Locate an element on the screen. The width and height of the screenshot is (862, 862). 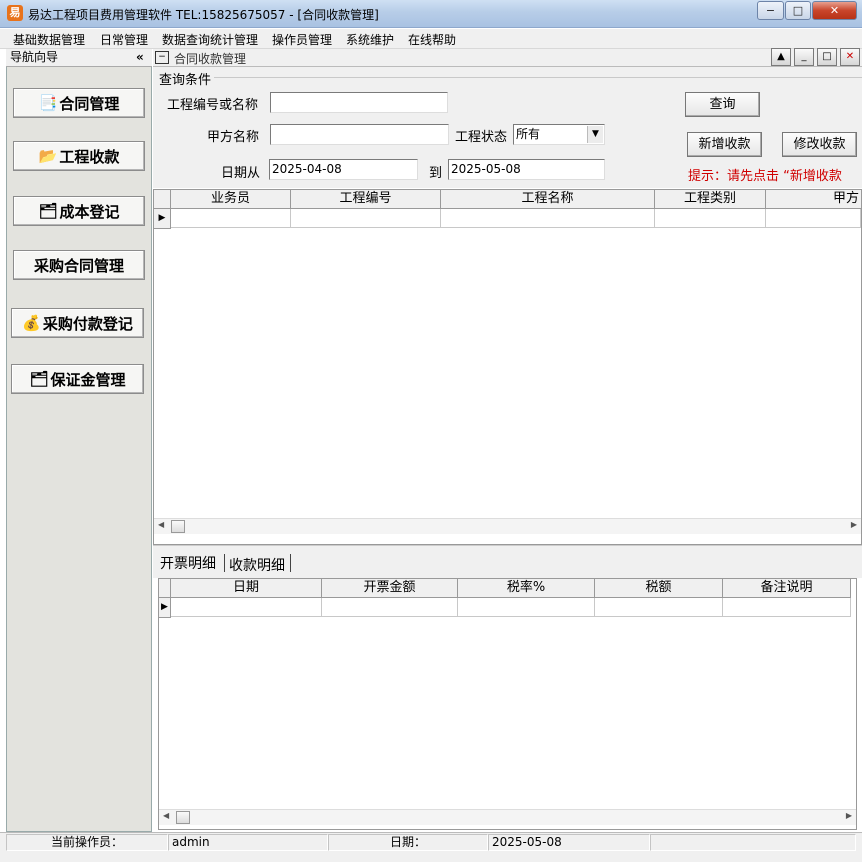
window-title: 易达工程项目费用管理软件 TEL:15825675057 - [合同收款管理] is located at coordinates (203, 15).